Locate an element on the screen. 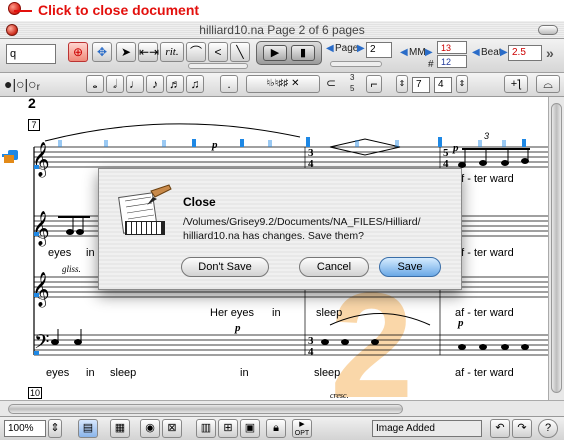 Image resolution: width=564 pixels, height=440 pixels. zoom-input: 100% is located at coordinates (25, 428).